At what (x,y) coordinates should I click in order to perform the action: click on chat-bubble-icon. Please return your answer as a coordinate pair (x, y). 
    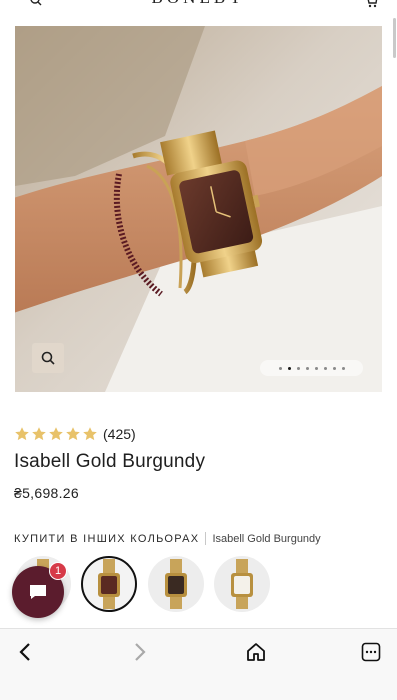
    Looking at the image, I should click on (38, 592).